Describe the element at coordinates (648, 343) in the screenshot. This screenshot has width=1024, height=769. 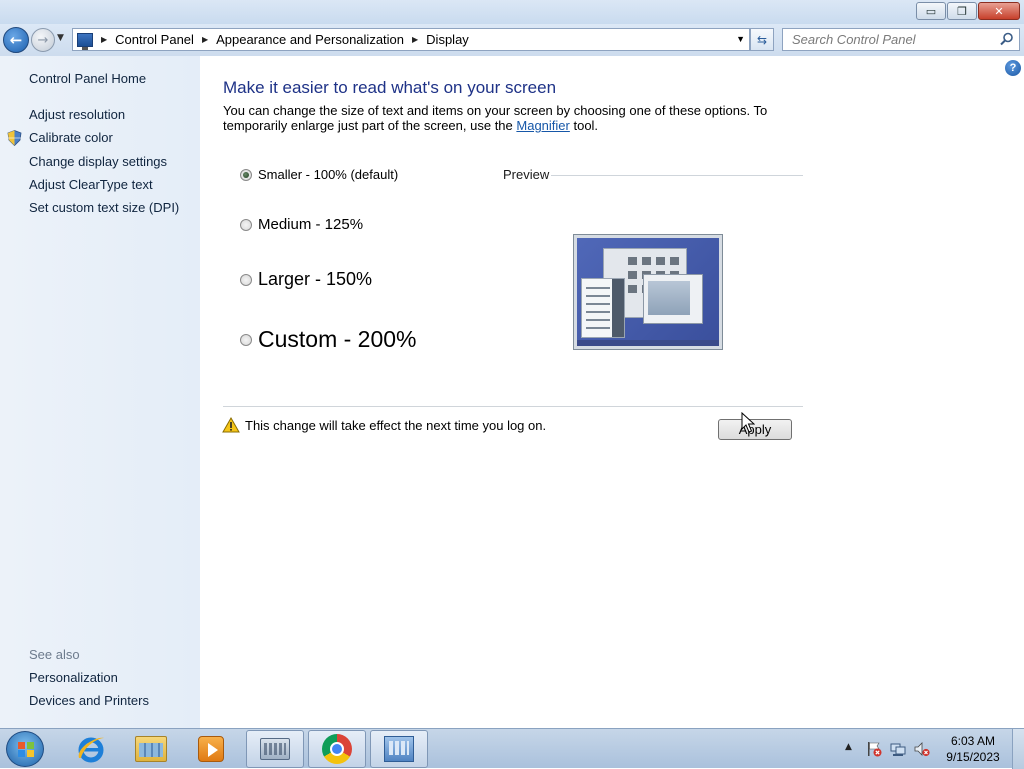
I see `preview-taskbar` at that location.